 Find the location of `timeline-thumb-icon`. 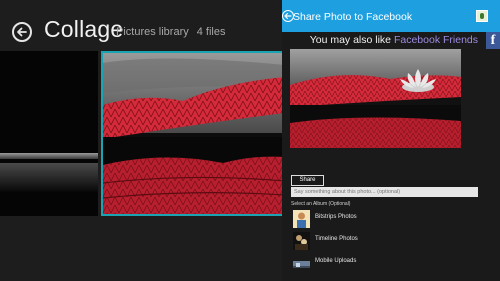

timeline-thumb-icon is located at coordinates (301, 241).